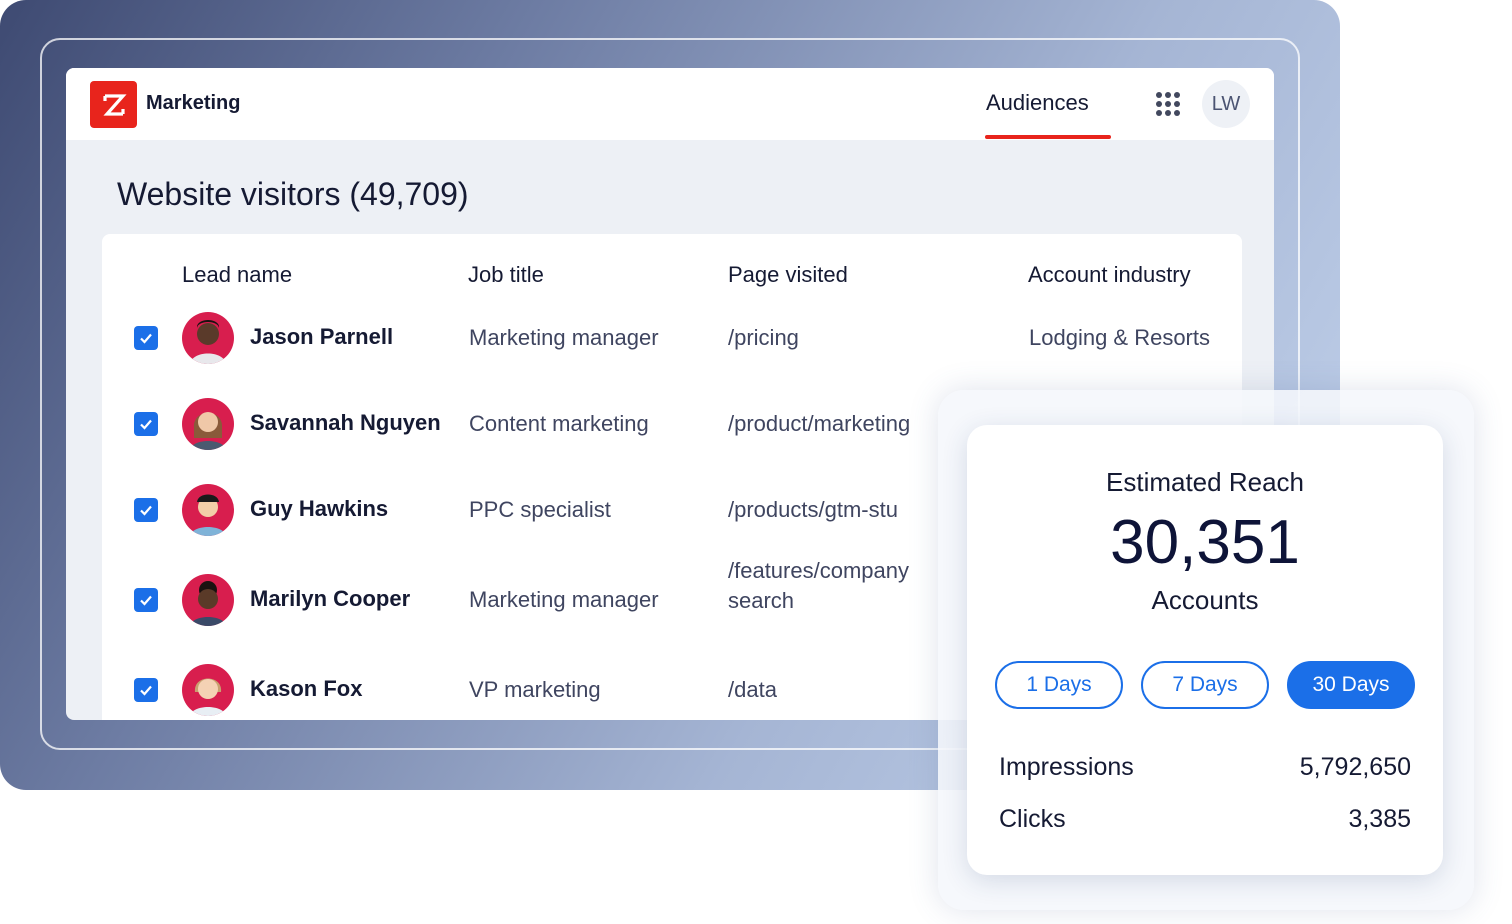 This screenshot has width=1512, height=924. Describe the element at coordinates (1109, 275) in the screenshot. I see `column-header-account-industry: Account industry` at that location.